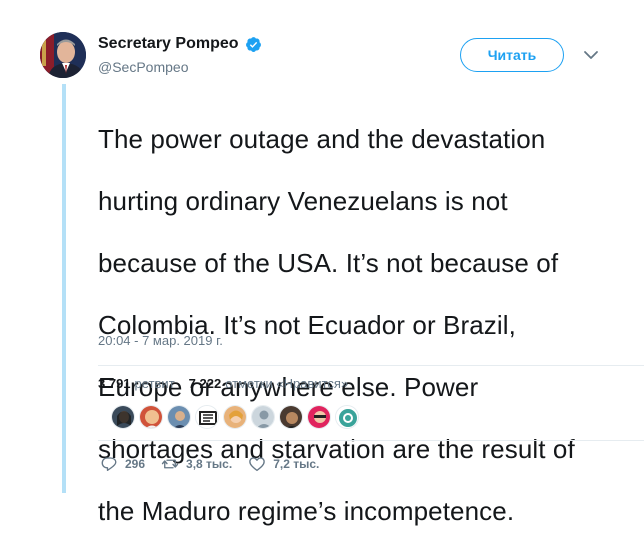 The height and width of the screenshot is (558, 644). What do you see at coordinates (180, 55) in the screenshot?
I see `author-info: Secretary Pompeo @SecPompeo` at bounding box center [180, 55].